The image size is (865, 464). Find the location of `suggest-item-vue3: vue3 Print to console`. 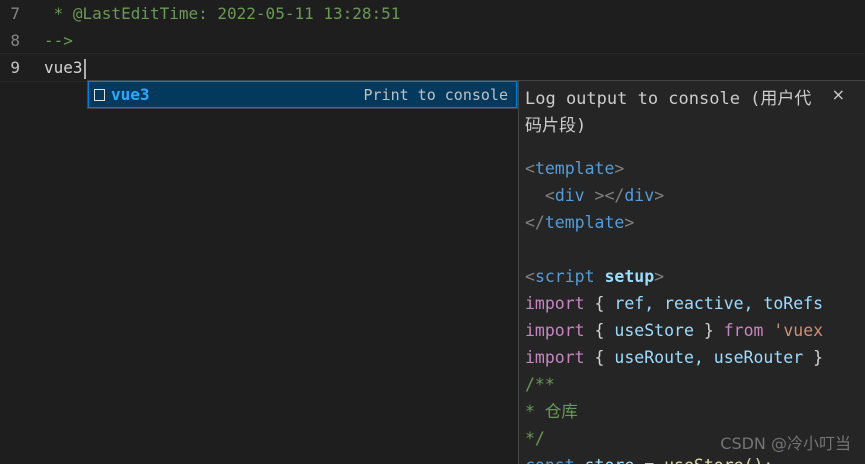

suggest-item-vue3: vue3 Print to console is located at coordinates (302, 94).